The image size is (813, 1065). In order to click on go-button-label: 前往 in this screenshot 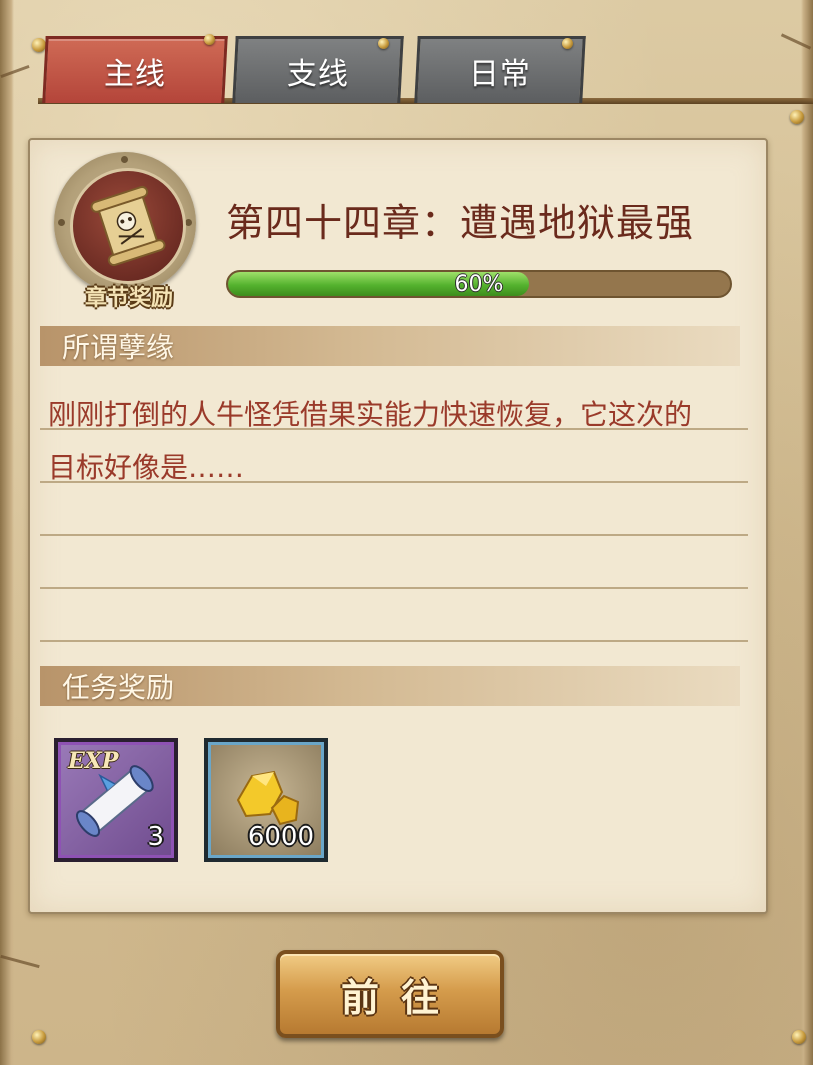, I will do `click(400, 997)`.